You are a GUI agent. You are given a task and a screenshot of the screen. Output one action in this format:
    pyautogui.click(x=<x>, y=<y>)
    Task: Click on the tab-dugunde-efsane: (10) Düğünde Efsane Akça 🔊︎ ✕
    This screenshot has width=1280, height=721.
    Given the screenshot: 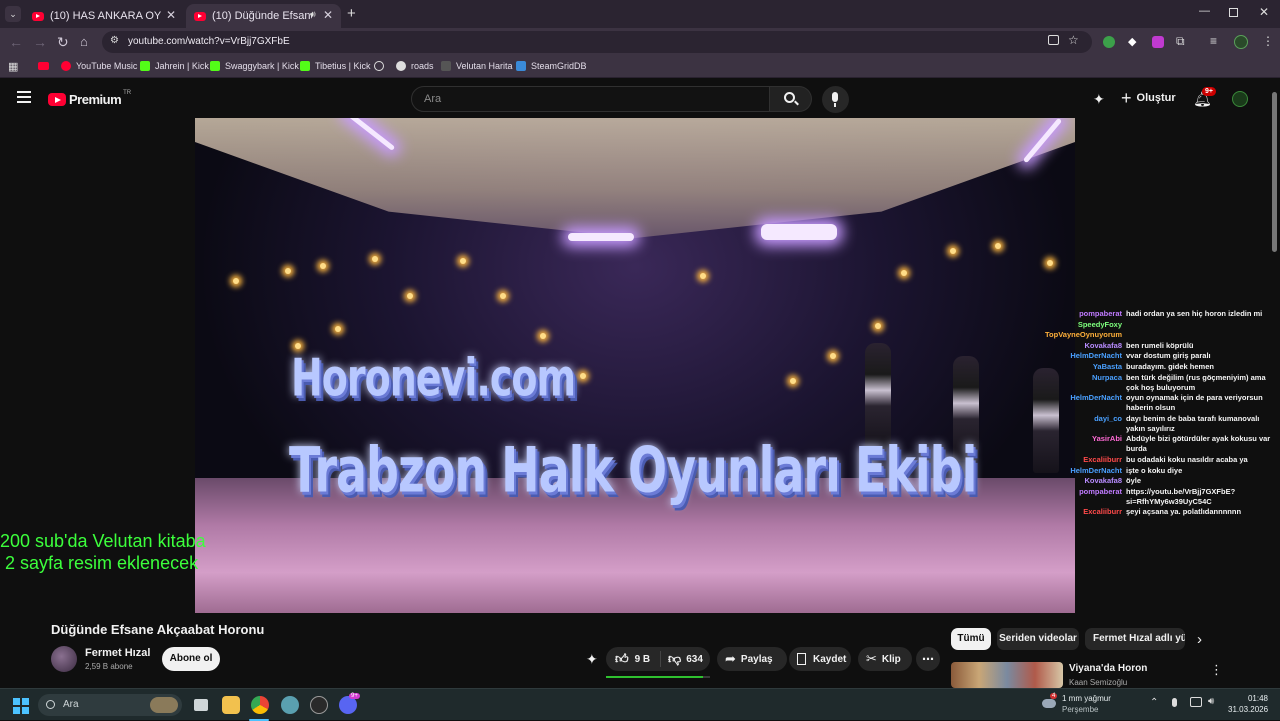 What is the action you would take?
    pyautogui.click(x=263, y=16)
    